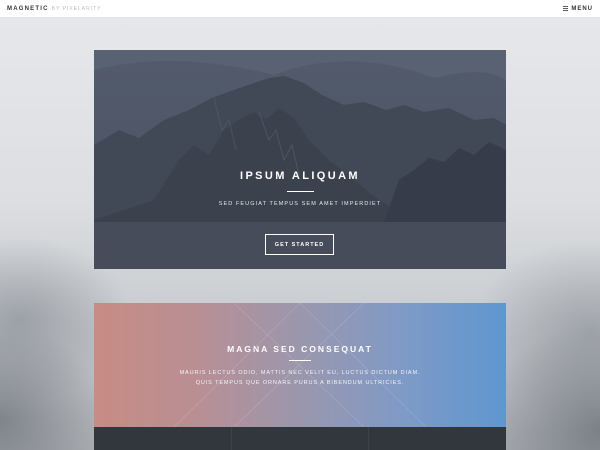  I want to click on feature-divider, so click(300, 360).